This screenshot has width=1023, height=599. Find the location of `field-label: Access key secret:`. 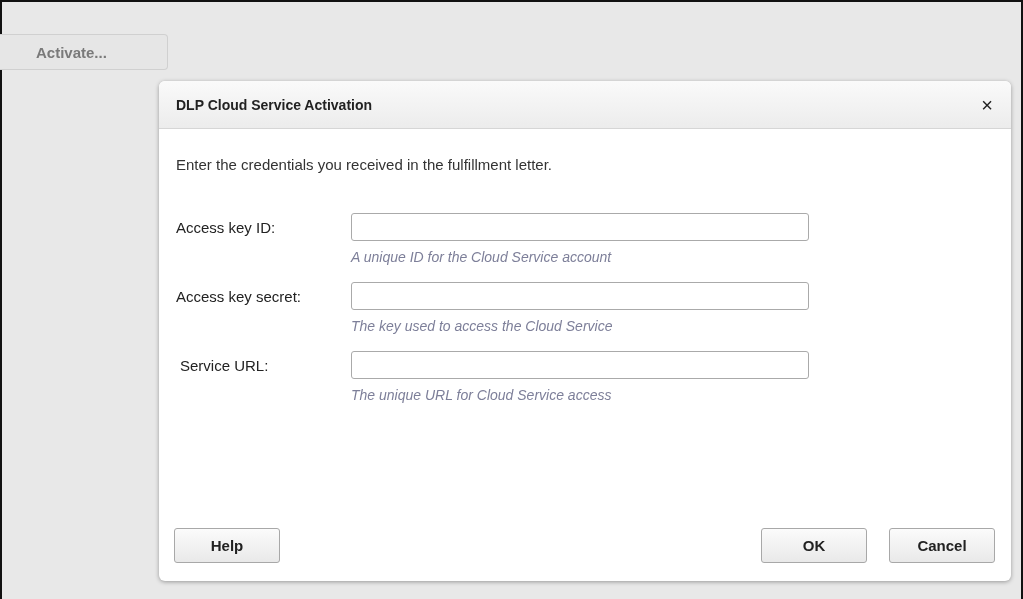

field-label: Access key secret: is located at coordinates (239, 296).